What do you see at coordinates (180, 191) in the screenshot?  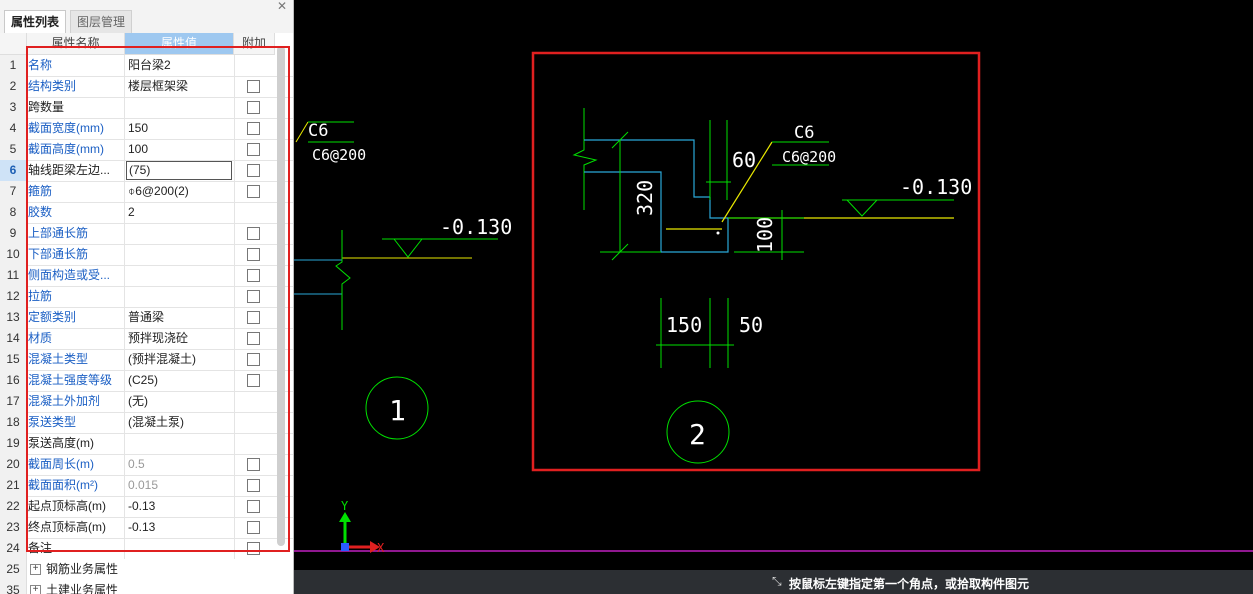 I see `property-value: ⌽6@200(2)` at bounding box center [180, 191].